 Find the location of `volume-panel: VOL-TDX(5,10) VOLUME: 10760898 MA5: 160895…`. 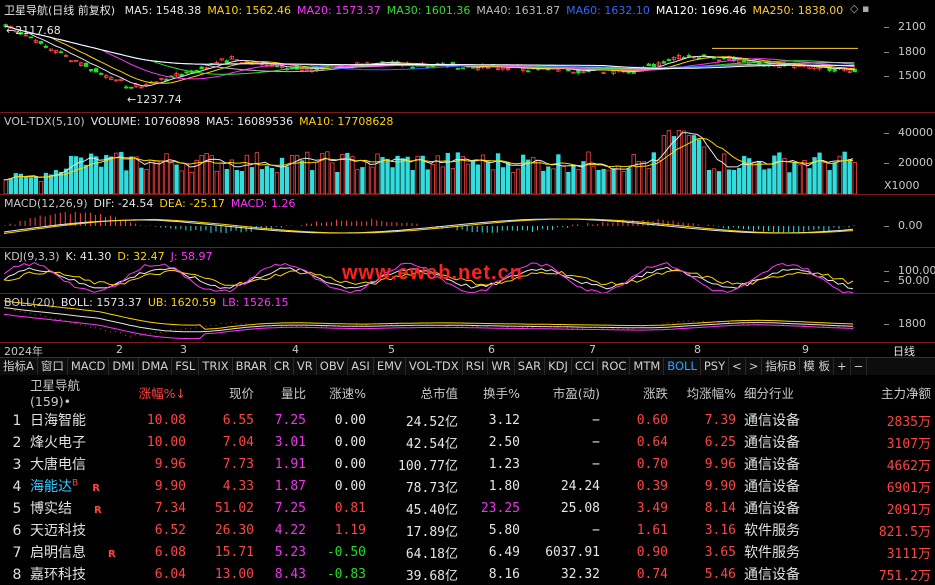

volume-panel: VOL-TDX(5,10) VOLUME: 10760898 MA5: 160895… is located at coordinates (441, 153).